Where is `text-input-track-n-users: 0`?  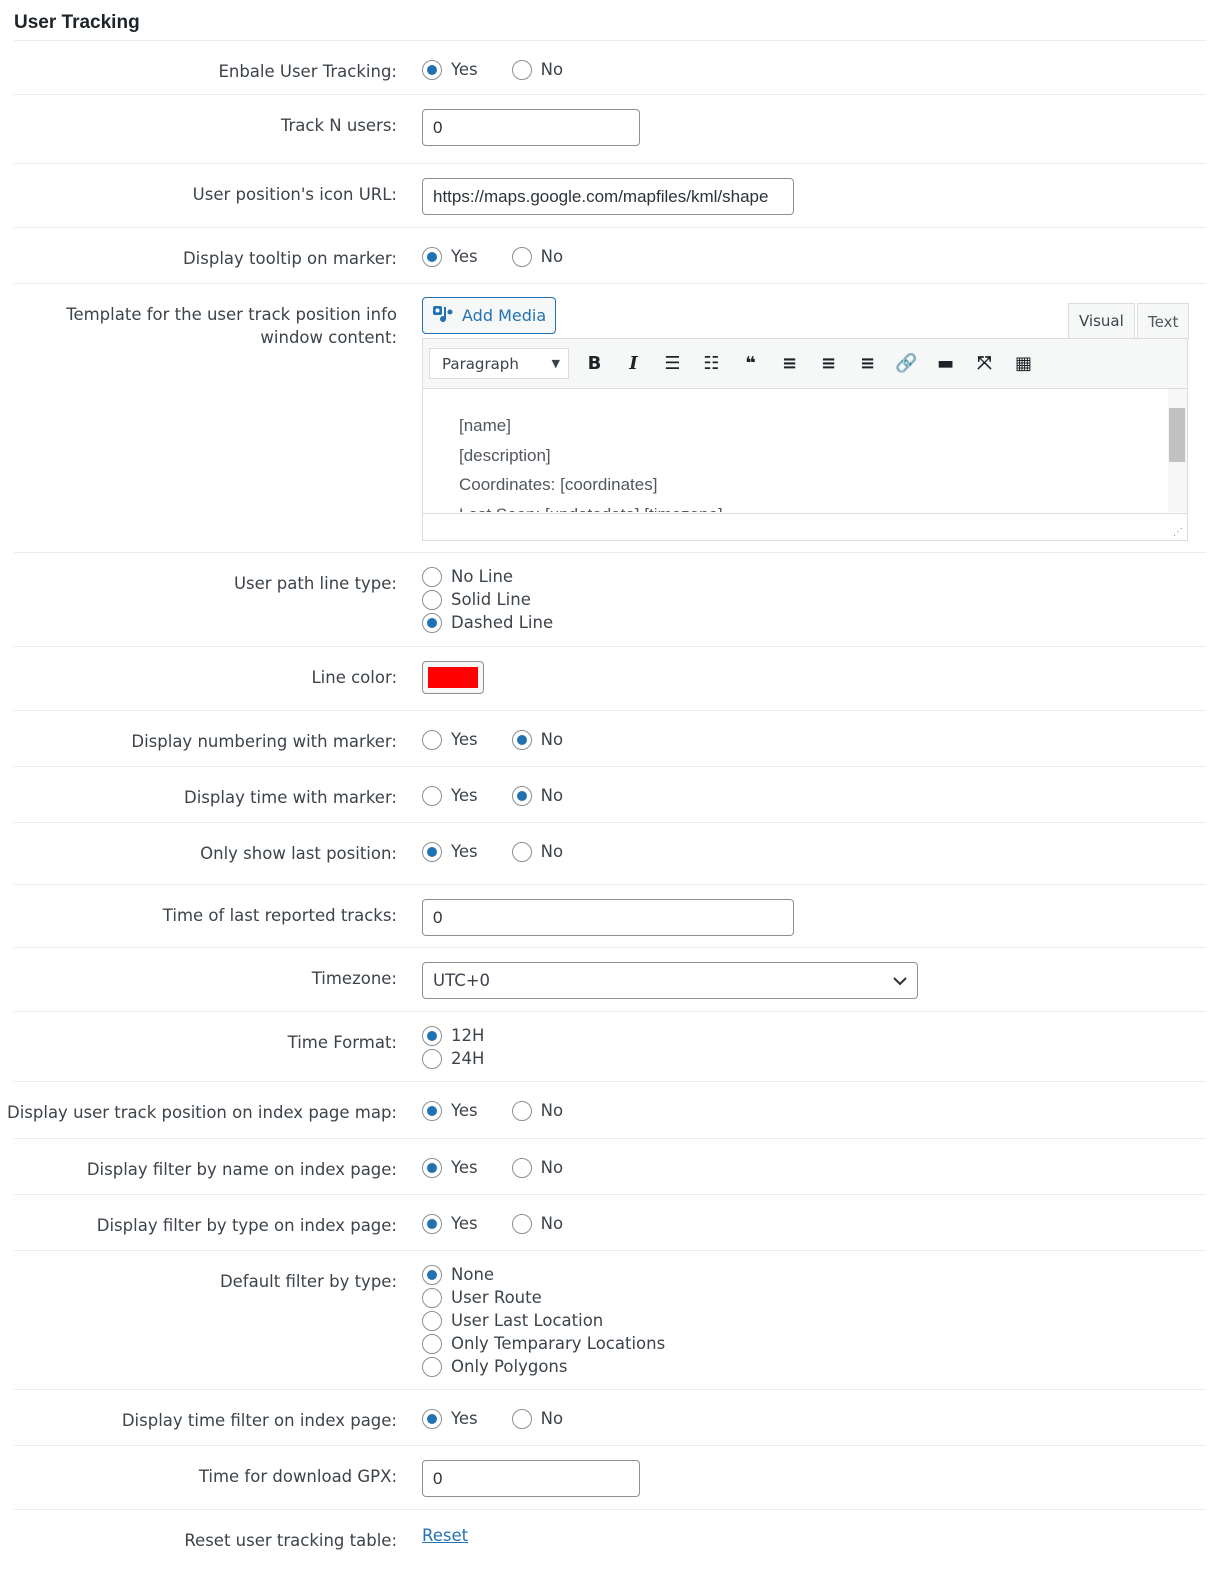 text-input-track-n-users: 0 is located at coordinates (531, 127).